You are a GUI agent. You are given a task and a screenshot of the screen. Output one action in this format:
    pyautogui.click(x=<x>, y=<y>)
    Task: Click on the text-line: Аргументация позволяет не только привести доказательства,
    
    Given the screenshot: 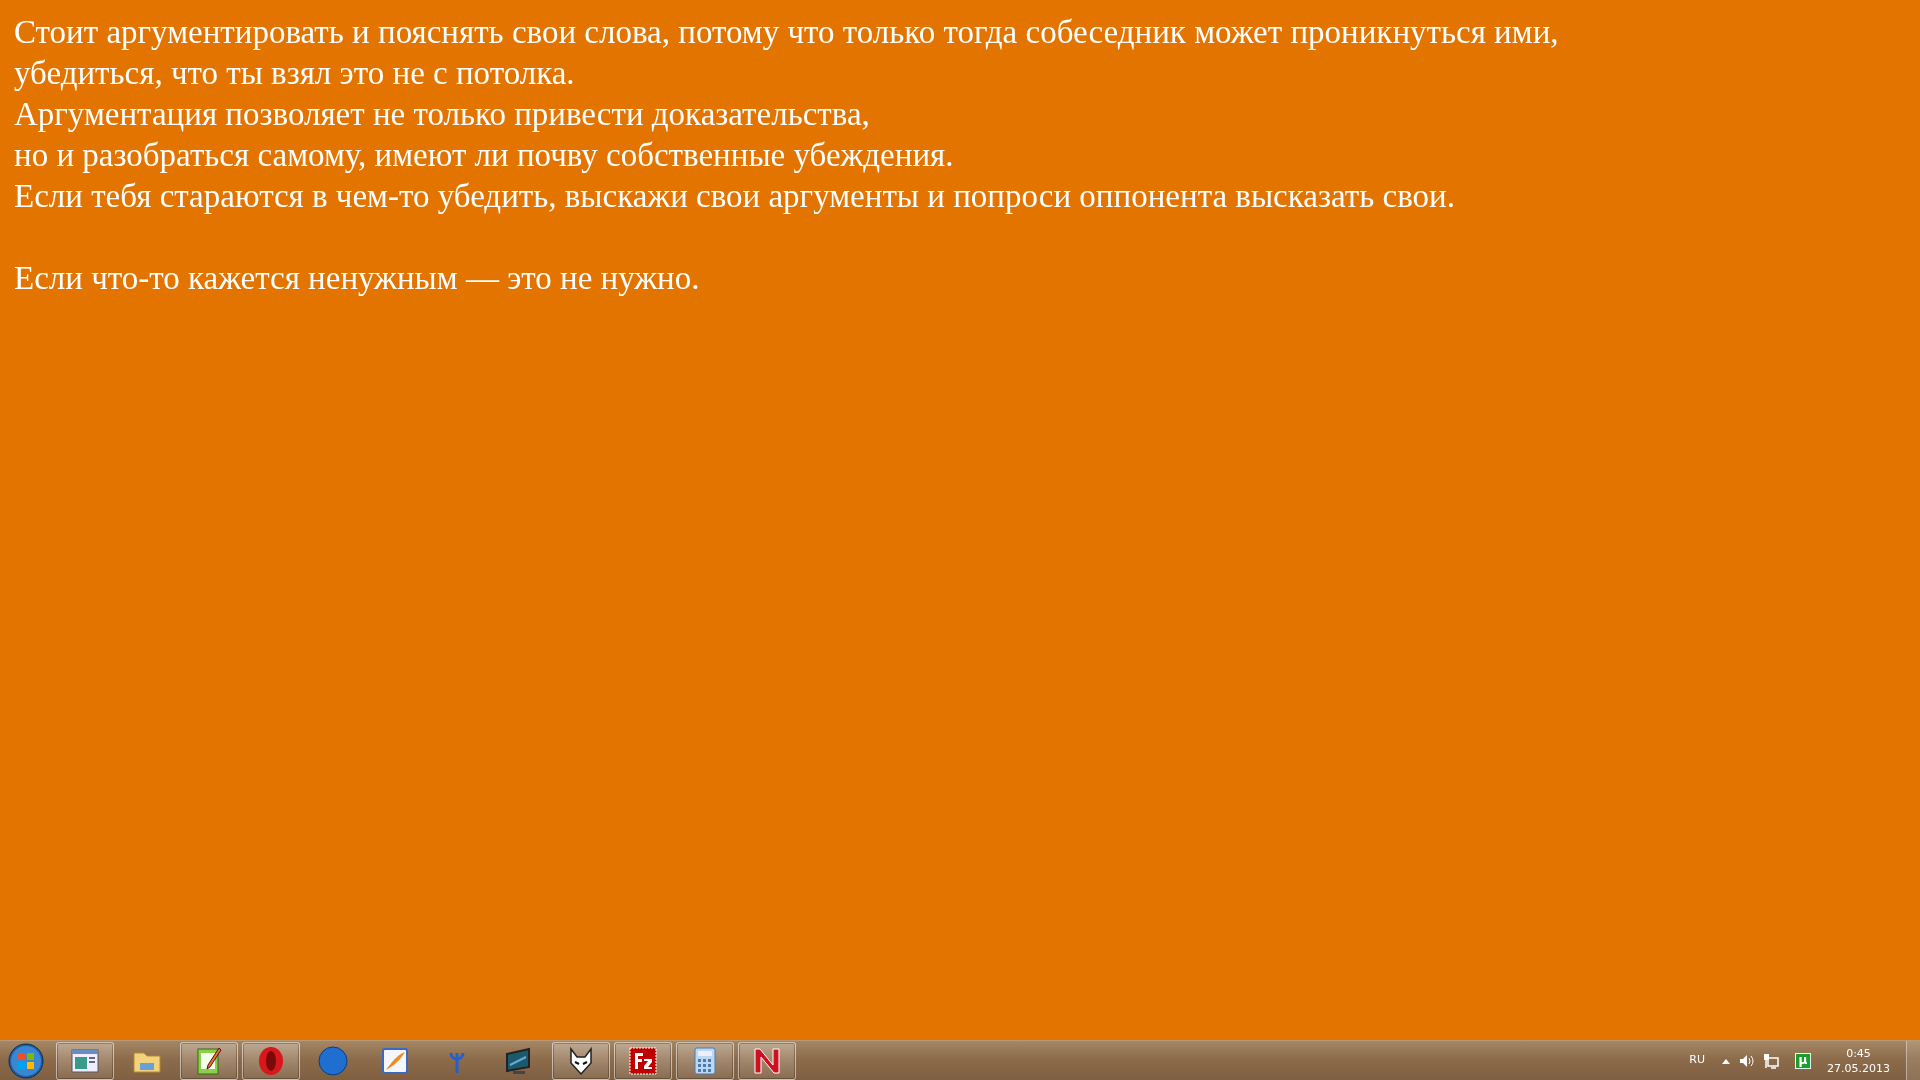 What is the action you would take?
    pyautogui.click(x=442, y=114)
    